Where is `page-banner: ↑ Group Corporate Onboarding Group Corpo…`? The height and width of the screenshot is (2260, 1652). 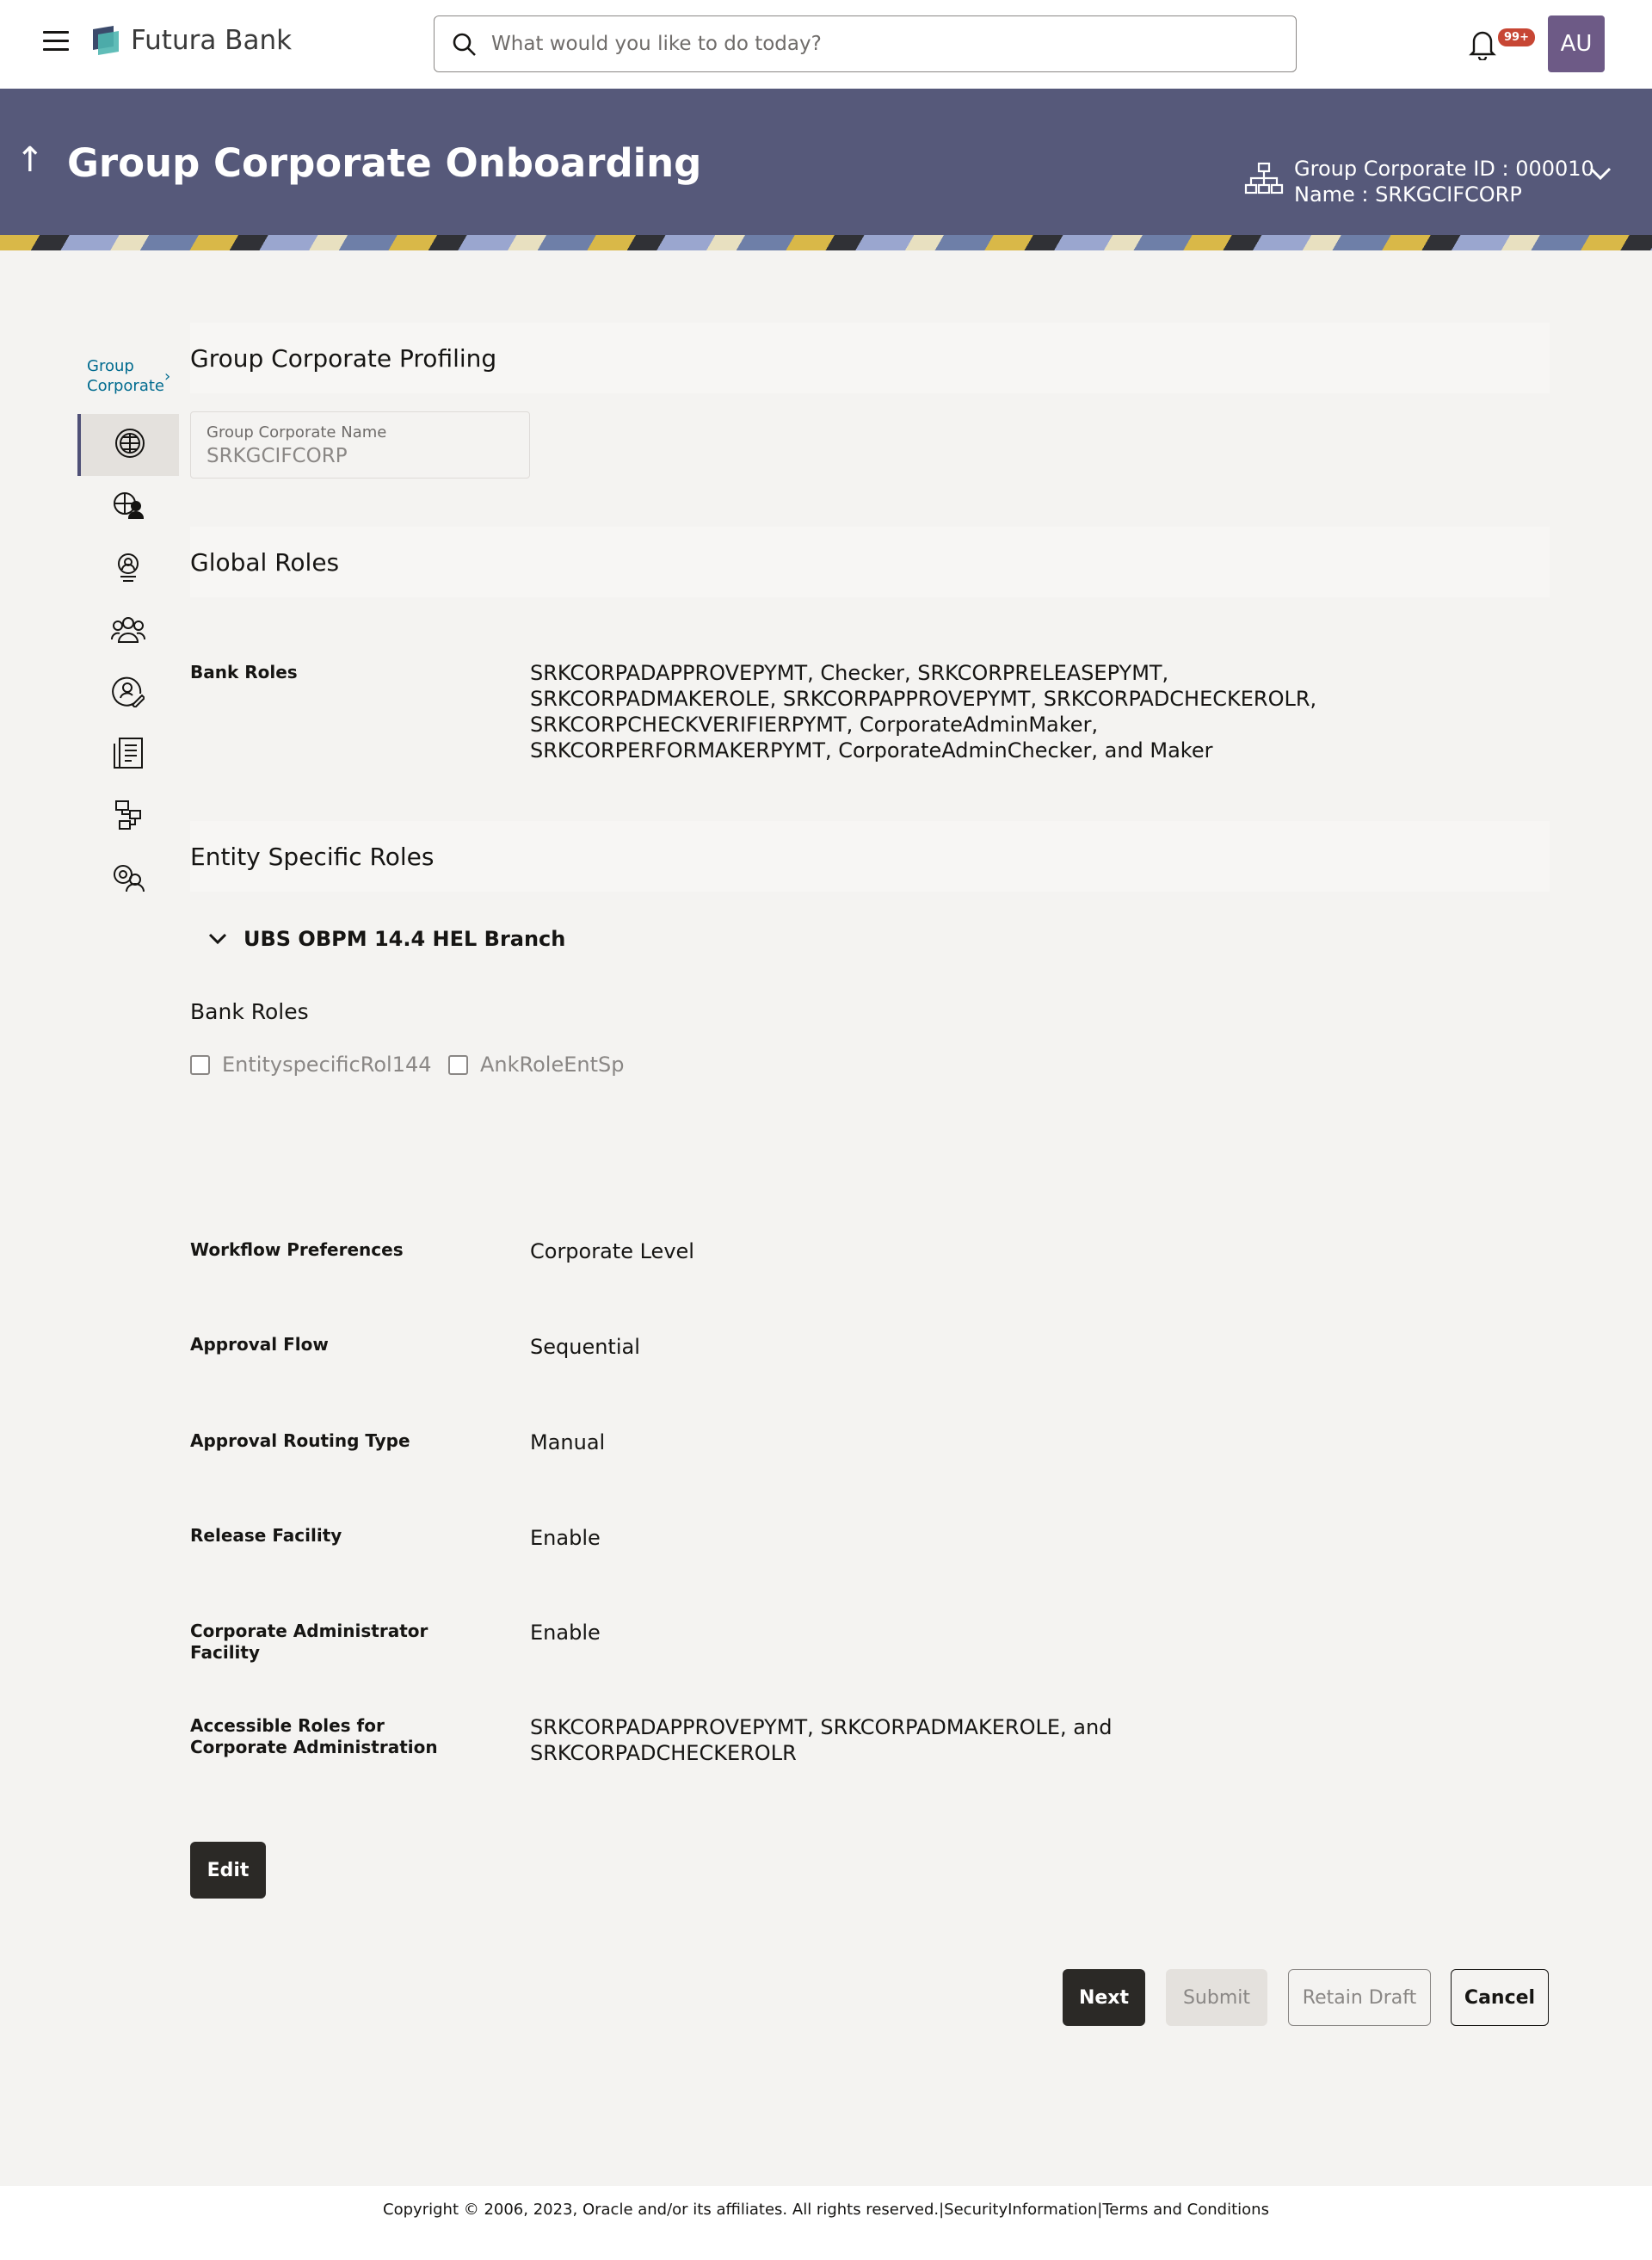
page-banner: ↑ Group Corporate Onboarding Group Corpo… is located at coordinates (826, 169).